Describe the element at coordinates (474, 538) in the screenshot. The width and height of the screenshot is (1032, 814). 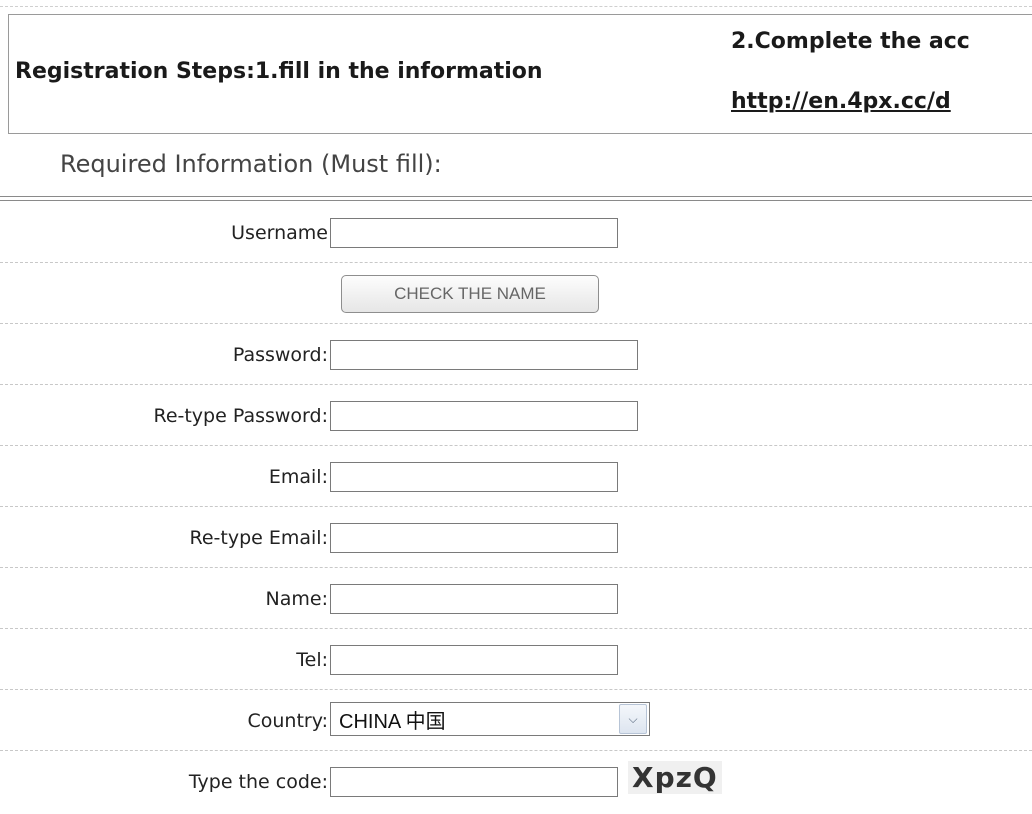
I see `retype-email-input` at that location.